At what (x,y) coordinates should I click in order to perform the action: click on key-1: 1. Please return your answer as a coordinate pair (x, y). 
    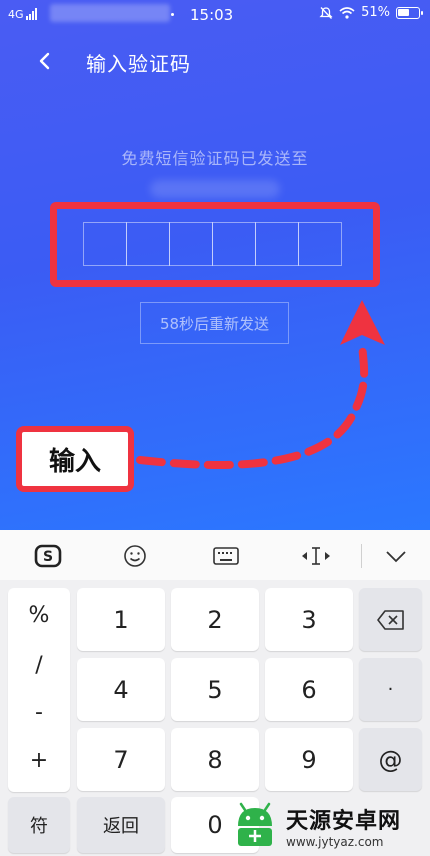
    Looking at the image, I should click on (121, 619).